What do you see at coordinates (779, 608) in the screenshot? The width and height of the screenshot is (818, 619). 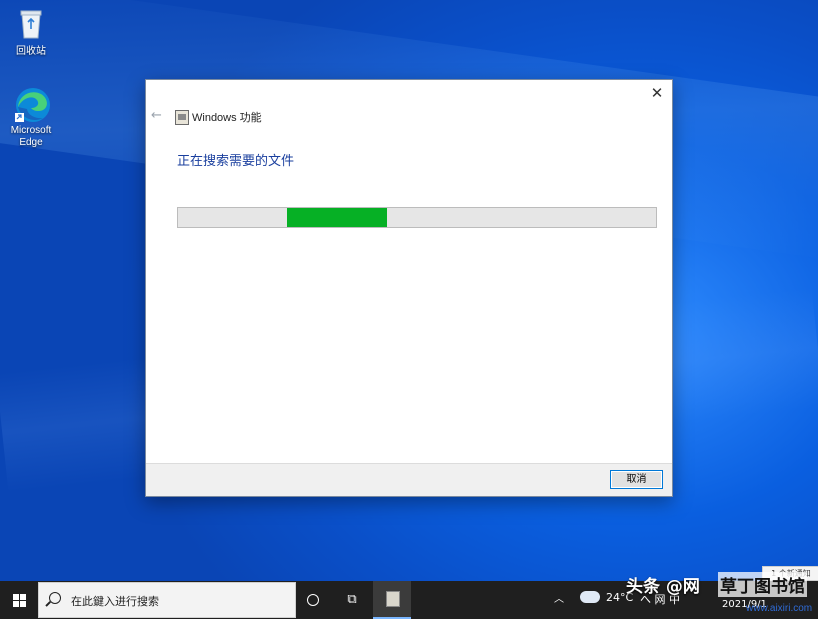 I see `watermark-url: www.aixiri.com` at bounding box center [779, 608].